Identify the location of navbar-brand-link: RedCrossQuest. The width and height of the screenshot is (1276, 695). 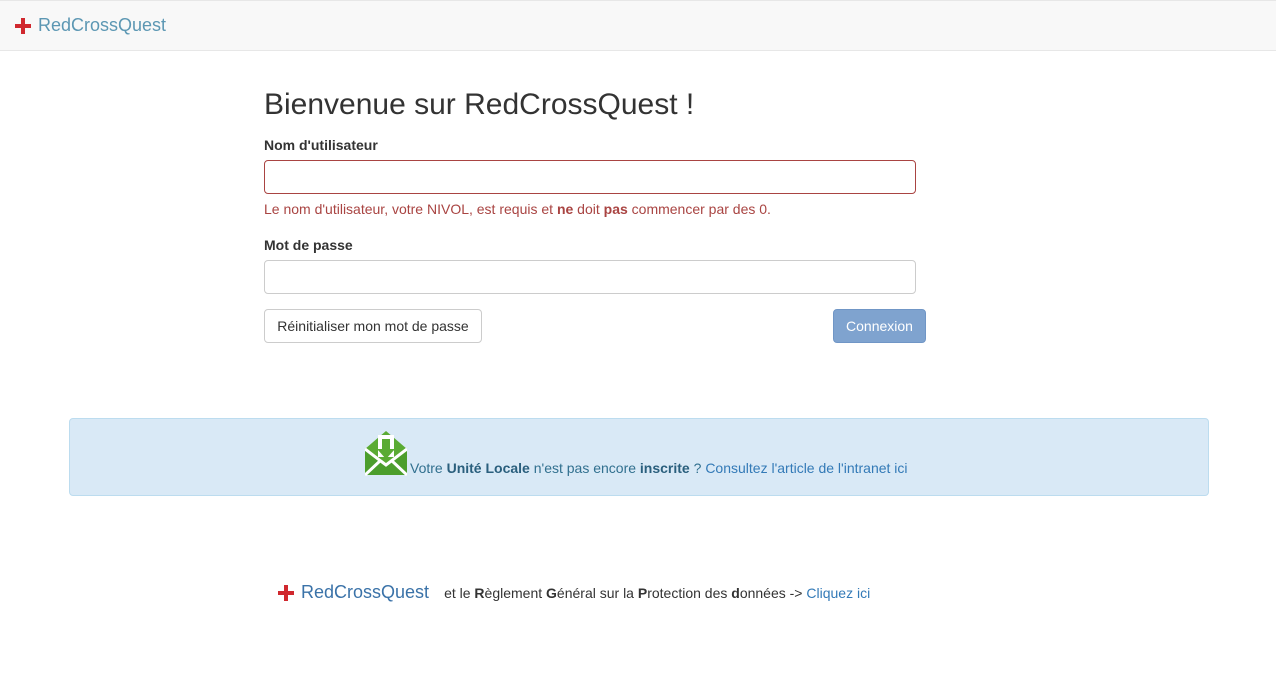
(90, 25).